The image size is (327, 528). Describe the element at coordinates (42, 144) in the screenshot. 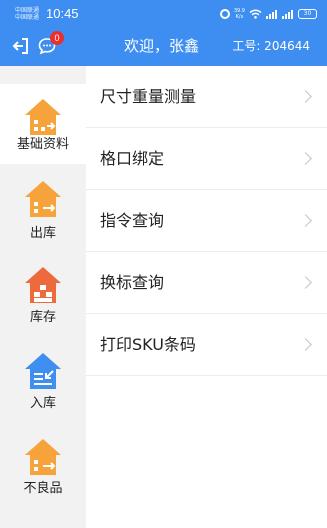

I see `sidebar-label-basic-data: 基础资料` at that location.